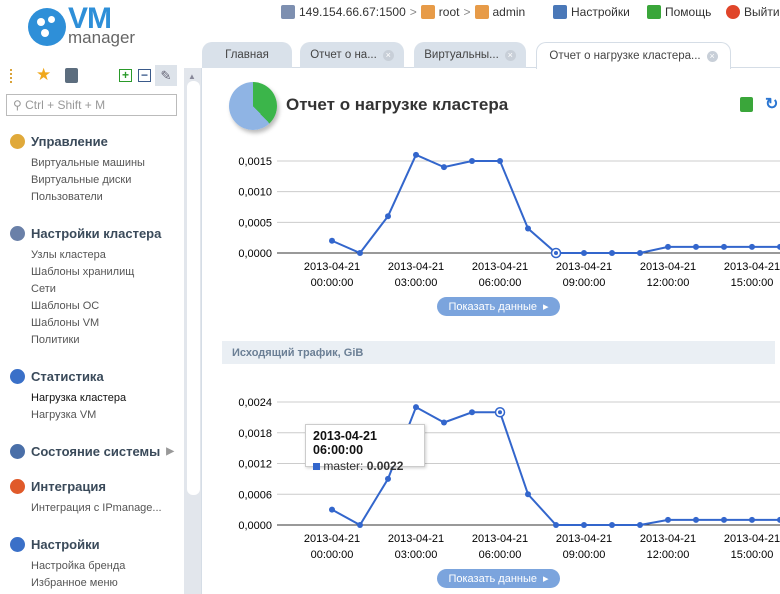  I want to click on section-header: Исходящий трафик, GiB, so click(498, 352).